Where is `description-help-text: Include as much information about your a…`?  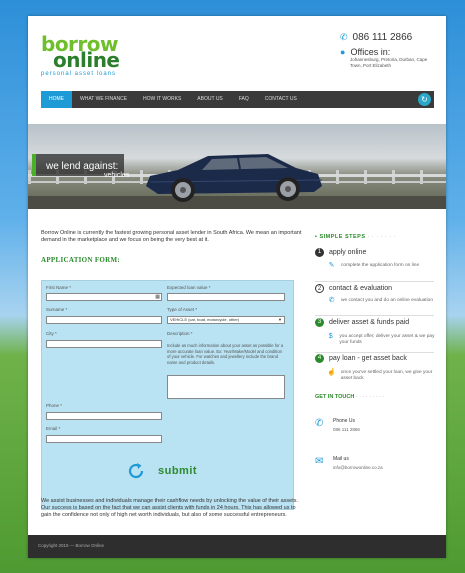 description-help-text: Include as much information about your a… is located at coordinates (225, 354).